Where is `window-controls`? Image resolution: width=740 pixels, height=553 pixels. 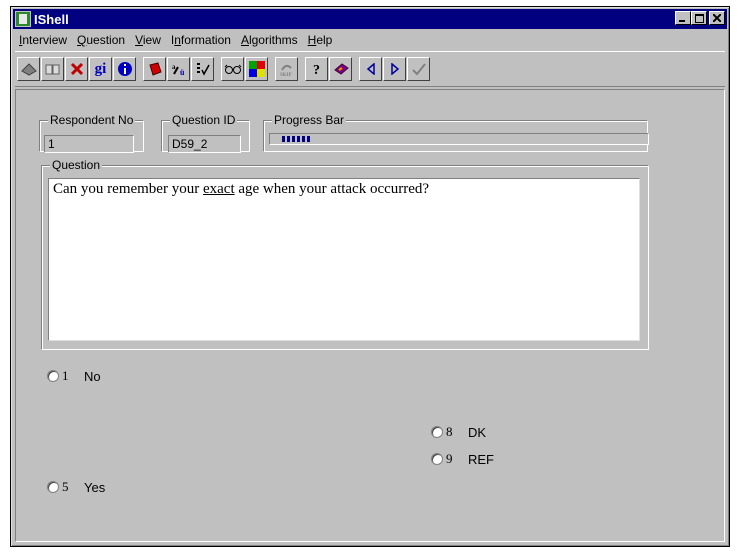 window-controls is located at coordinates (700, 18).